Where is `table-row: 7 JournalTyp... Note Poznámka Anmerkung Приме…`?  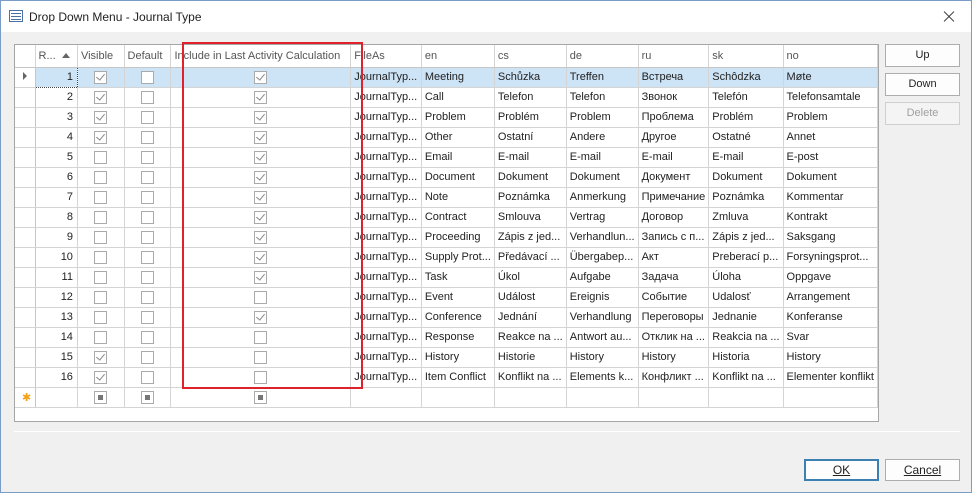 table-row: 7 JournalTyp... Note Poznámka Anmerkung Приме… is located at coordinates (446, 197).